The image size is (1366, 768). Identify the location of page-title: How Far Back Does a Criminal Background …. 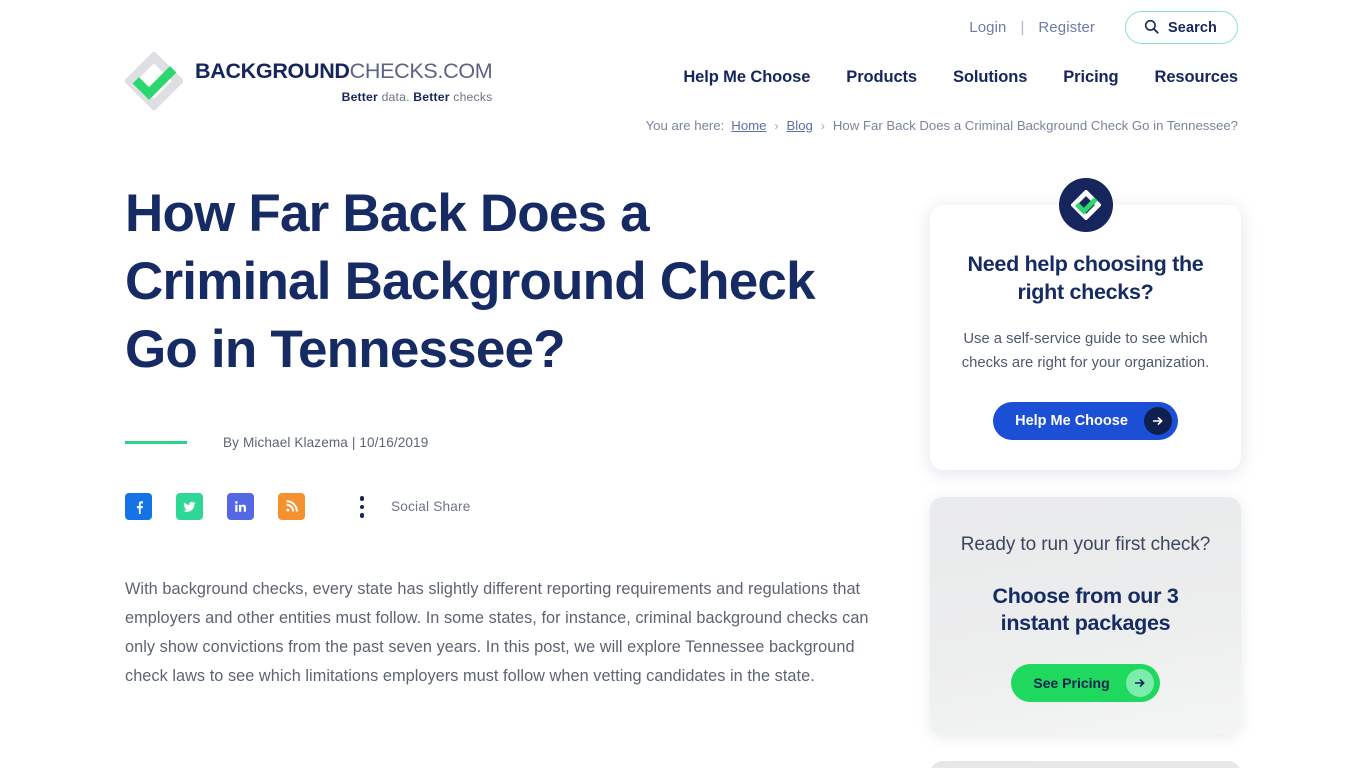
(470, 281).